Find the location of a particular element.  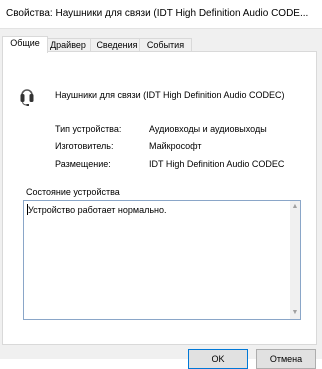

ok-button: OK is located at coordinates (218, 359).